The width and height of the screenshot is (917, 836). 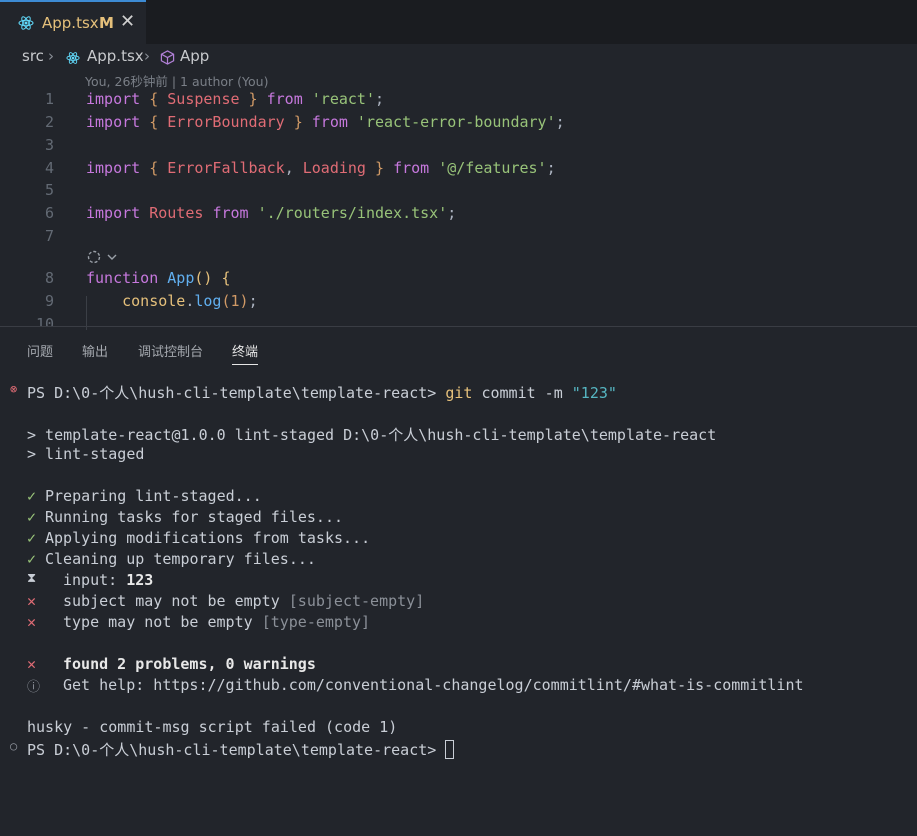 What do you see at coordinates (32, 578) in the screenshot?
I see `hourglass-icon: ⧗` at bounding box center [32, 578].